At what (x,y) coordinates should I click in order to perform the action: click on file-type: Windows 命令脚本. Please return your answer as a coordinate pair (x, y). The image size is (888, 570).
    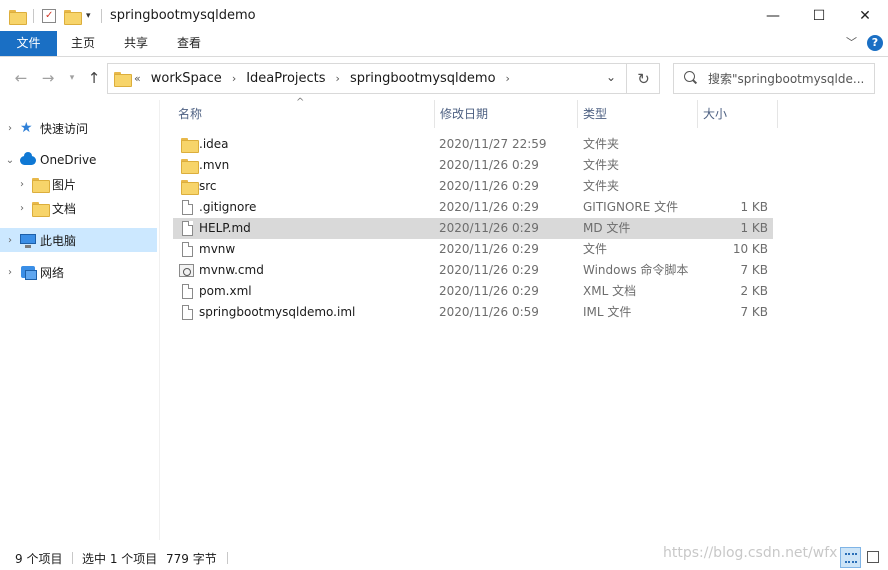
    Looking at the image, I should click on (636, 270).